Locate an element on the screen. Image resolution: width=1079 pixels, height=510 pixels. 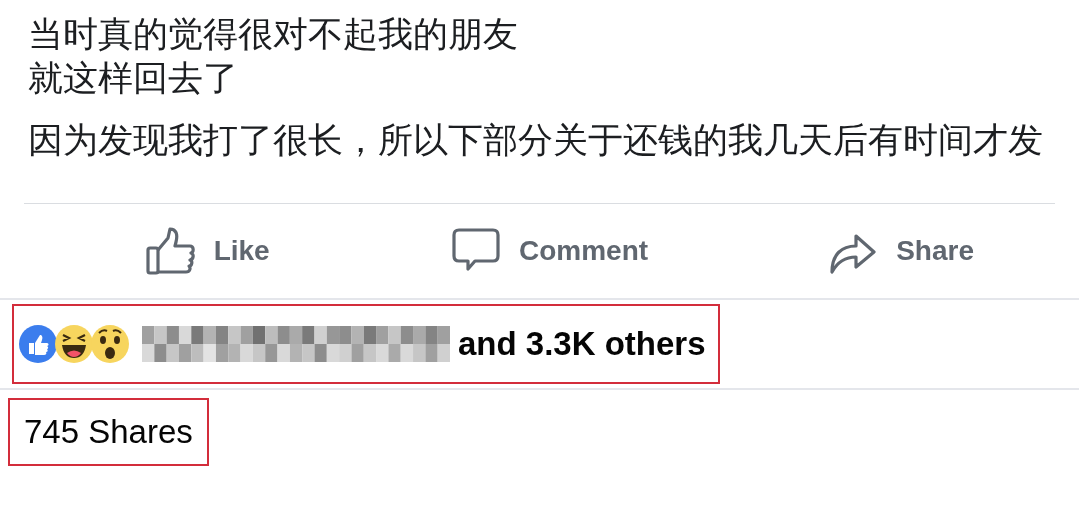
like-button: Like is located at coordinates (207, 251).